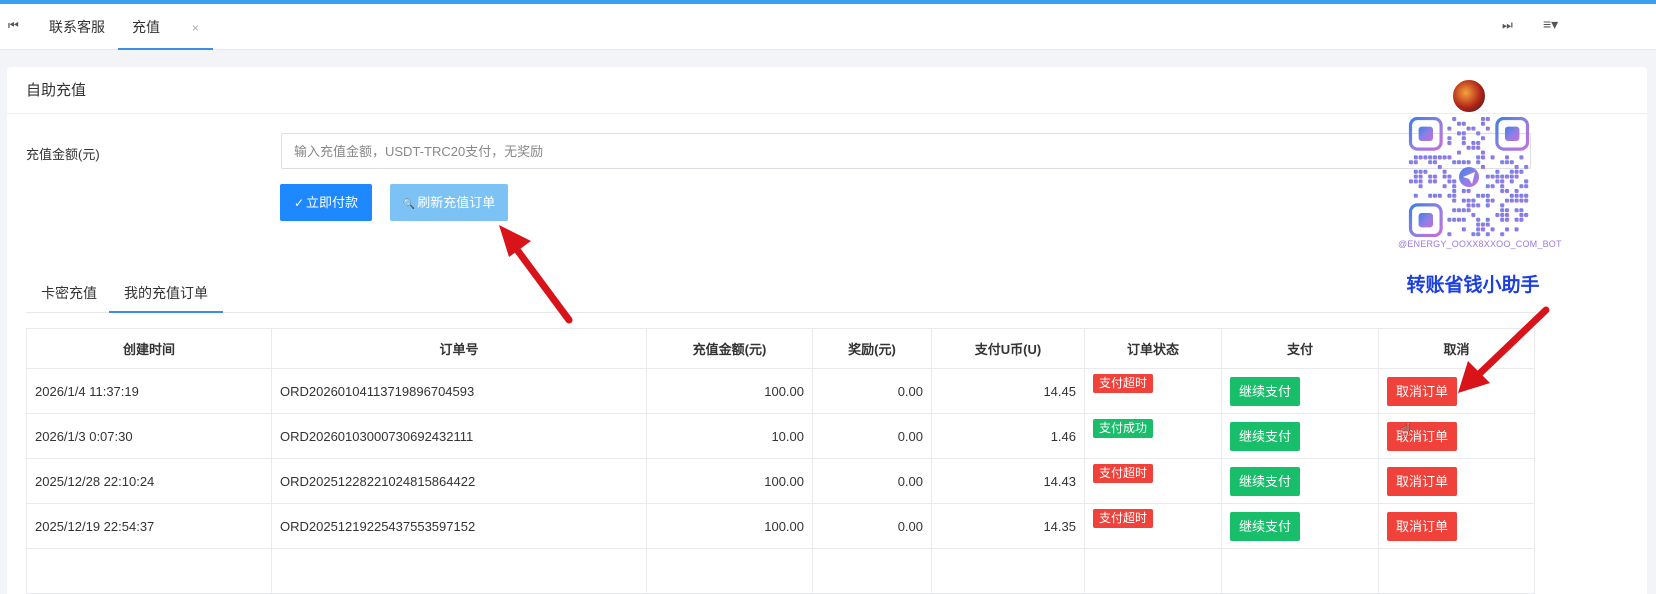 Image resolution: width=1656 pixels, height=594 pixels. I want to click on qr-code, so click(1469, 177).